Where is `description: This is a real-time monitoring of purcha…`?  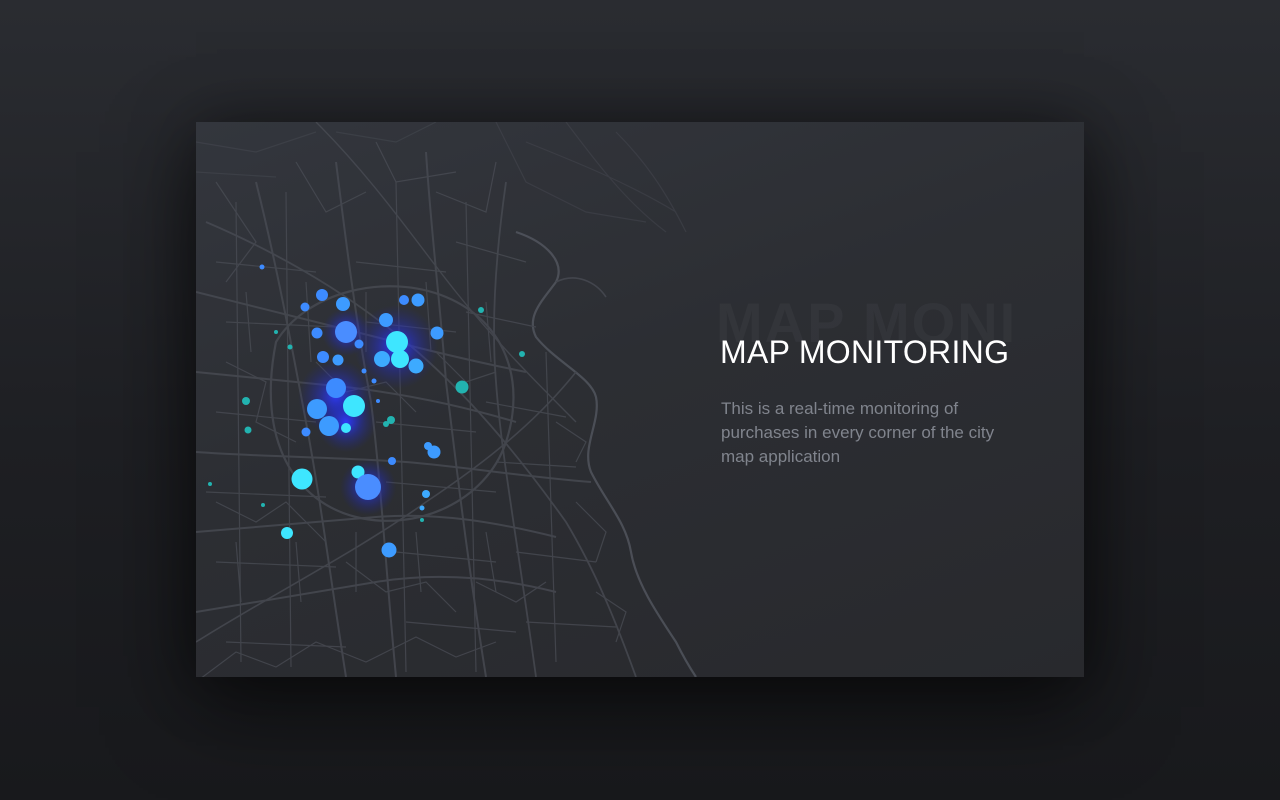 description: This is a real-time monitoring of purcha… is located at coordinates (886, 433).